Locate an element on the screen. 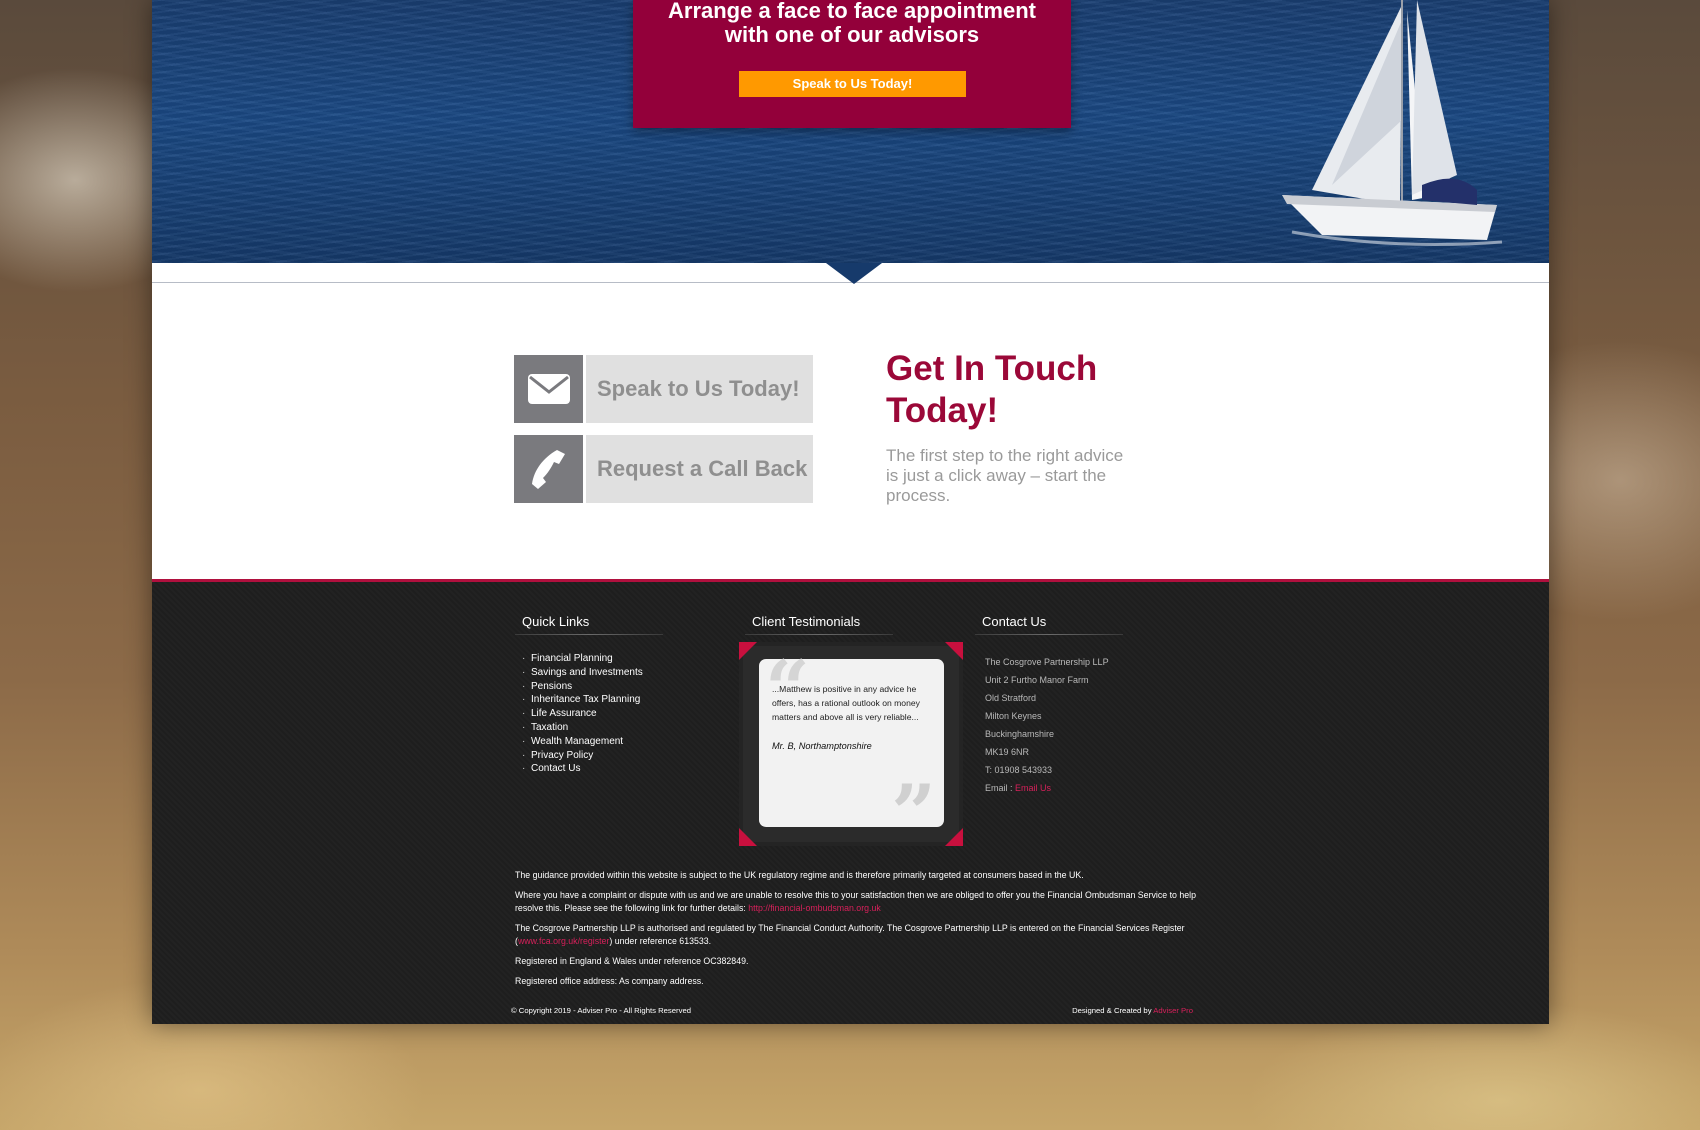 The image size is (1700, 1130). quick-link-item: Taxation is located at coordinates (582, 728).